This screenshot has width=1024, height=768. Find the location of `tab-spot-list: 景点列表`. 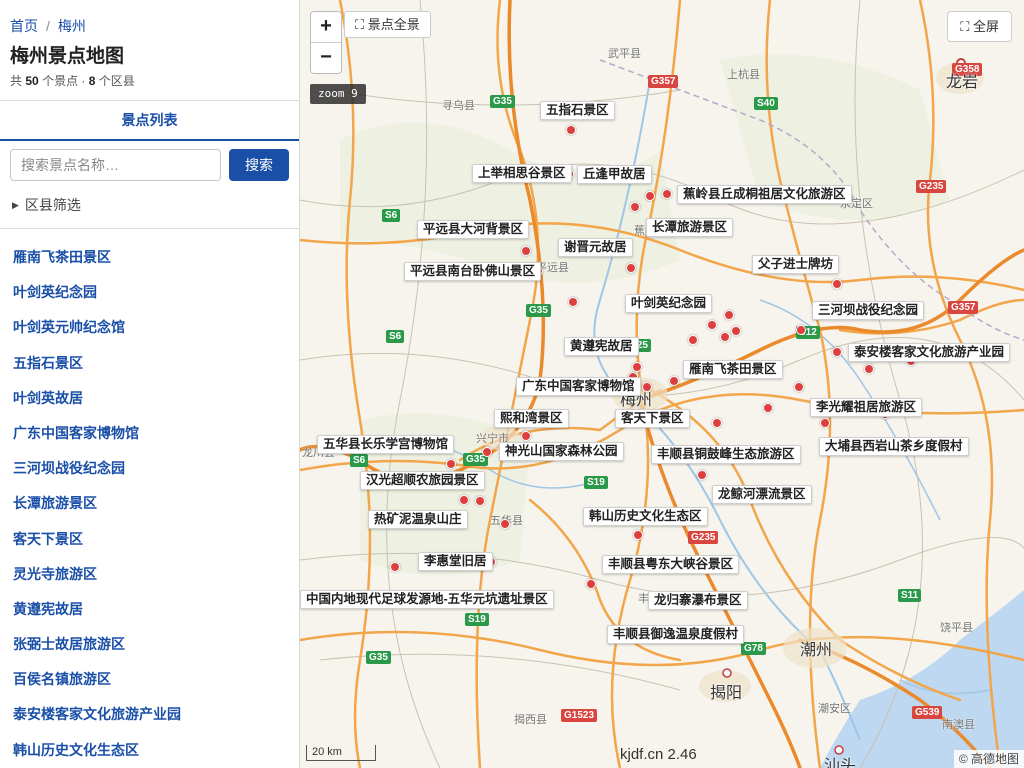

tab-spot-list: 景点列表 is located at coordinates (149, 120).